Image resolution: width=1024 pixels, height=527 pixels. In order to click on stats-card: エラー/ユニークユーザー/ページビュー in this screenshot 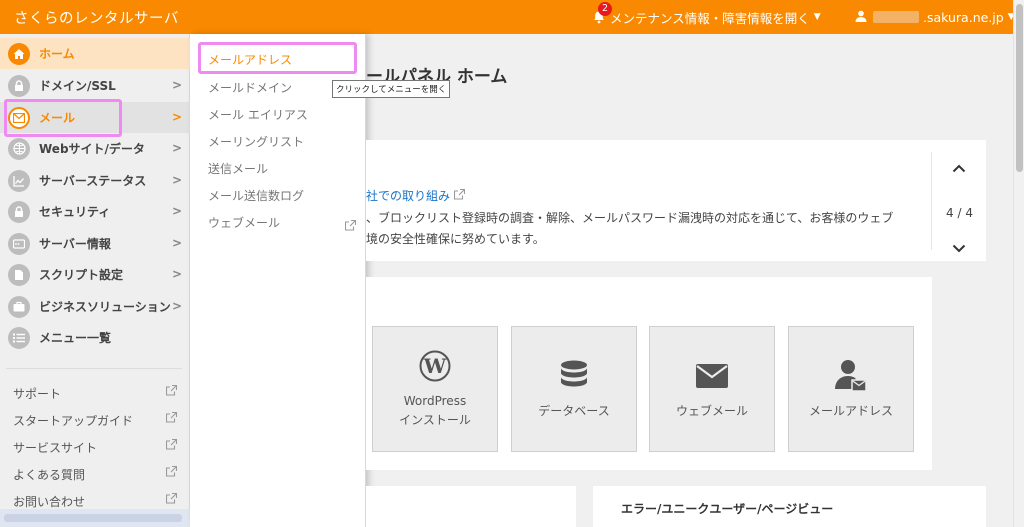, I will do `click(789, 506)`.